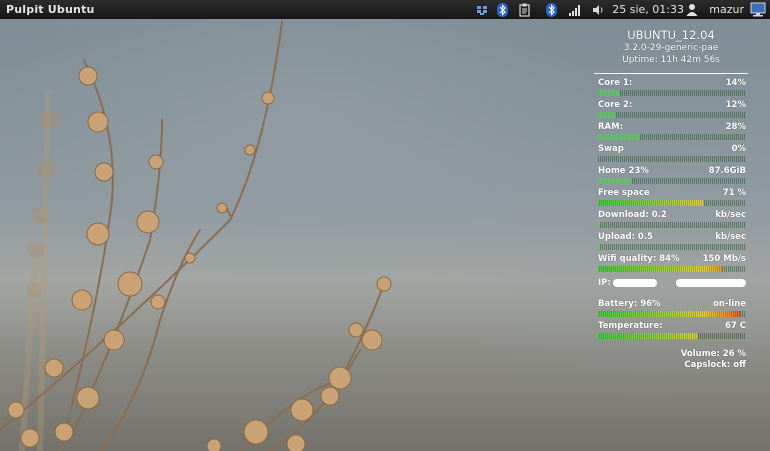  Describe the element at coordinates (671, 237) in the screenshot. I see `stat-row: Upload: 0.5 kb/sec` at that location.